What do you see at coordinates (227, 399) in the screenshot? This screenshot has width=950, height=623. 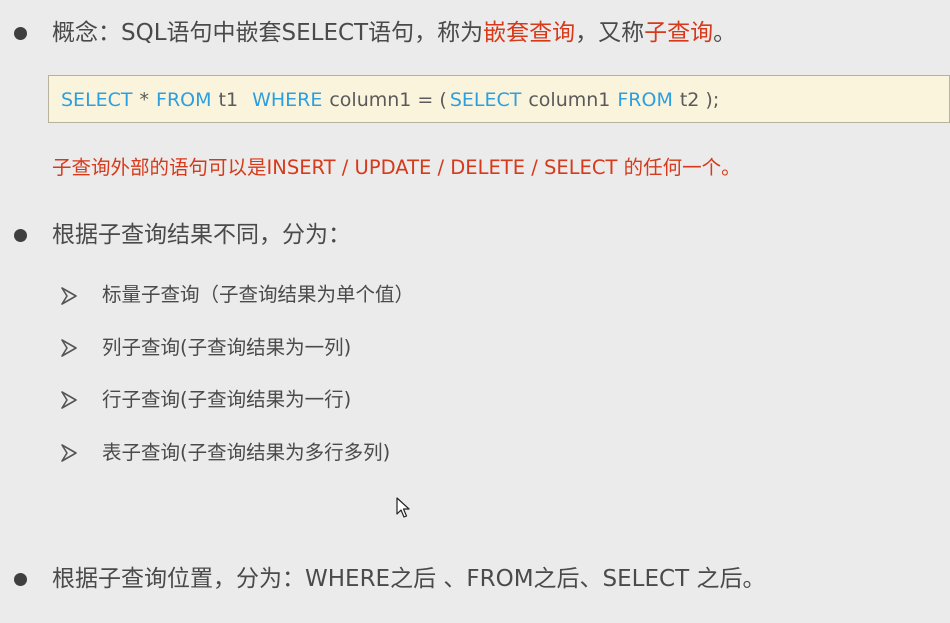 I see `list-item-row-subquery: 行子查询(子查询结果为一行)` at bounding box center [227, 399].